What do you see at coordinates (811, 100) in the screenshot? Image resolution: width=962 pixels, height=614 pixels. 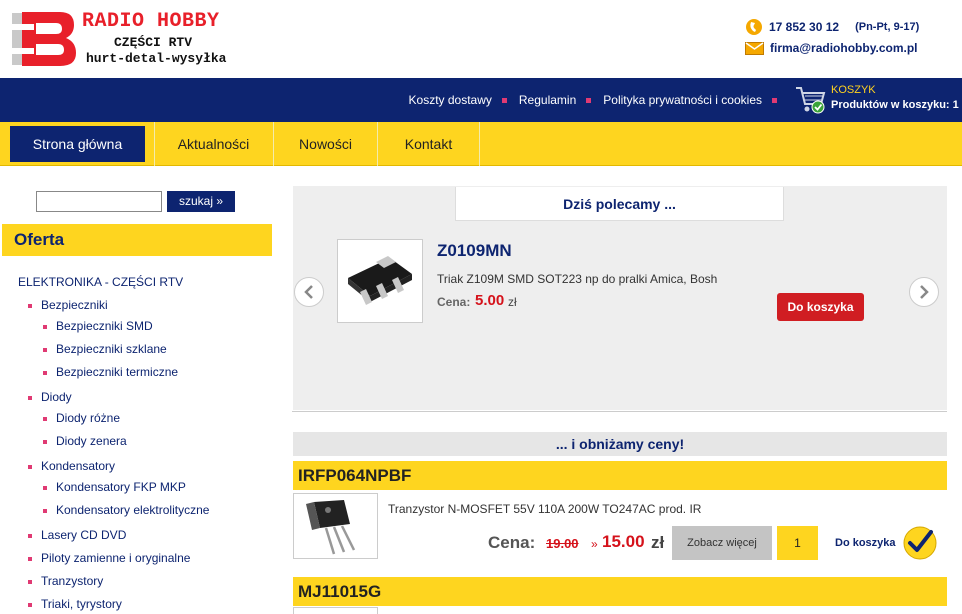 I see `shopping-cart-icon` at bounding box center [811, 100].